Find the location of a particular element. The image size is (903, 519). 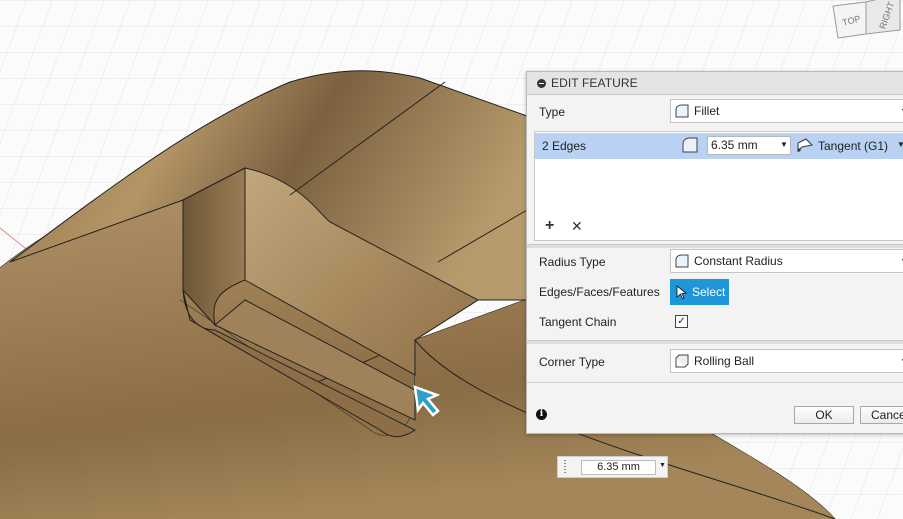

drag-handle is located at coordinates (565, 467).